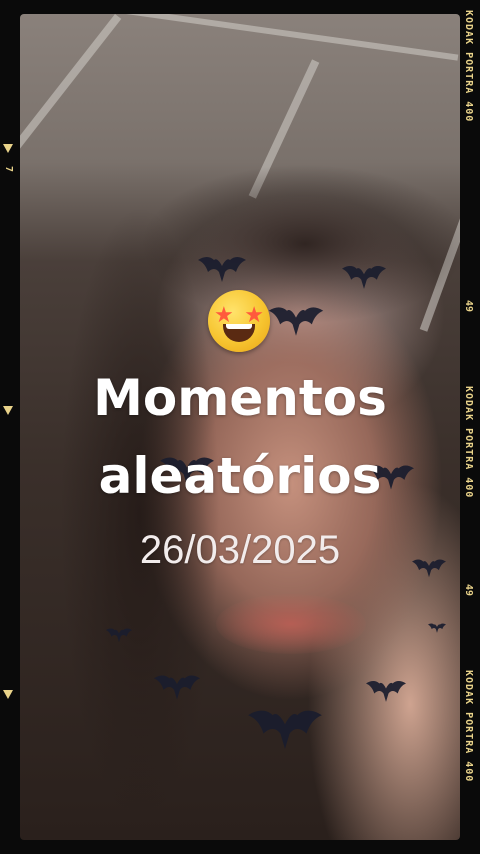 The height and width of the screenshot is (854, 480). I want to click on story-title-line1: Momentos, so click(240, 398).